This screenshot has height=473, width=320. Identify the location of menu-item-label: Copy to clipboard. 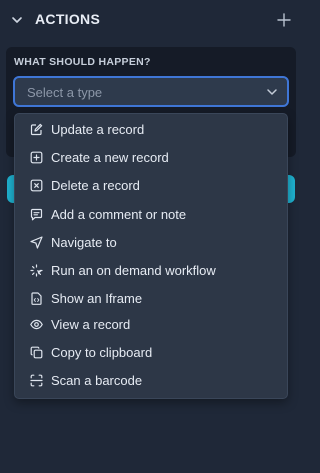
(102, 352).